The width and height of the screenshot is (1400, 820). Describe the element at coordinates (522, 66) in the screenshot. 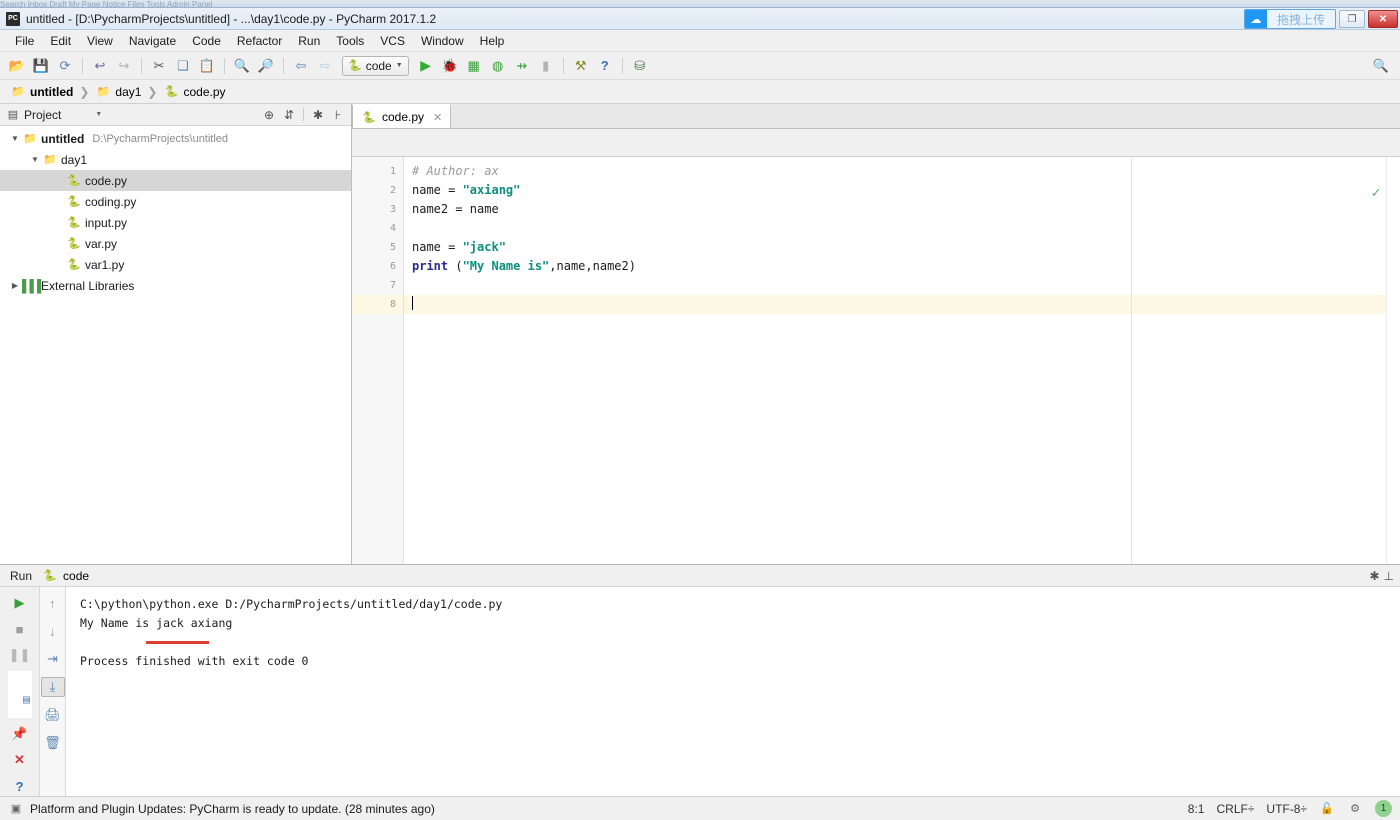

I see `attach-icon: ⇸` at that location.